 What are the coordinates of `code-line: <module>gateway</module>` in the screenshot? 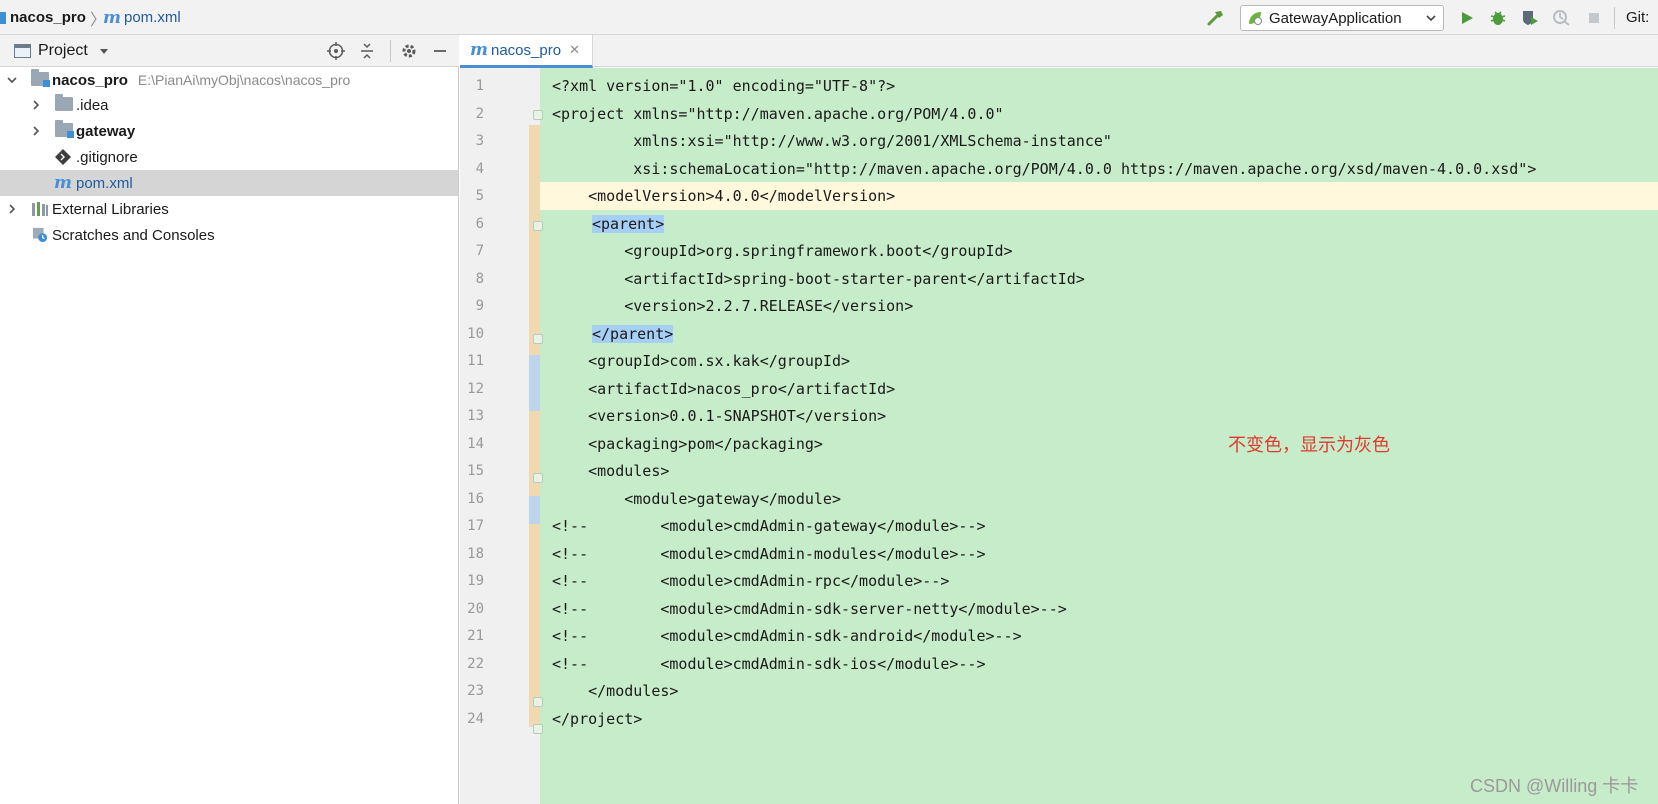 It's located at (1099, 499).